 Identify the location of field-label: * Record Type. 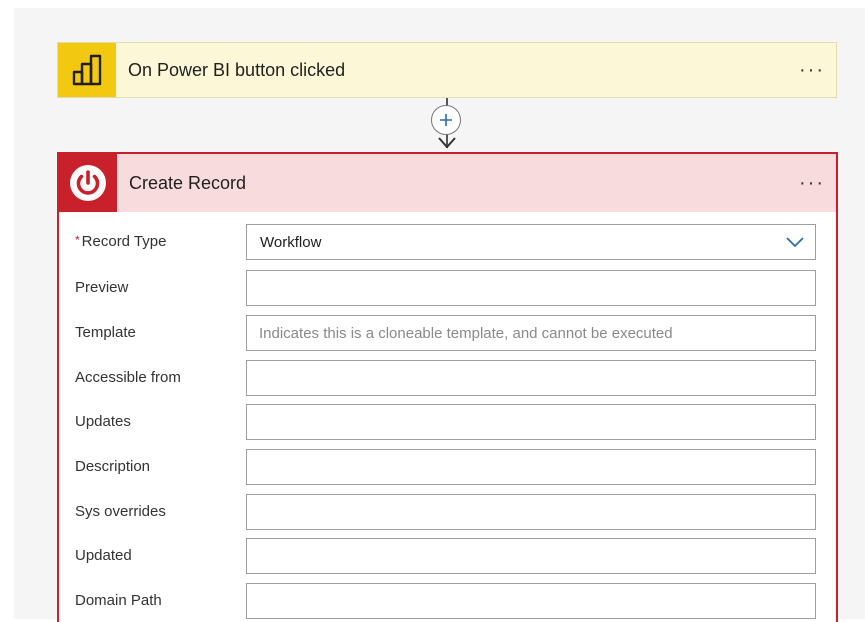
(120, 241).